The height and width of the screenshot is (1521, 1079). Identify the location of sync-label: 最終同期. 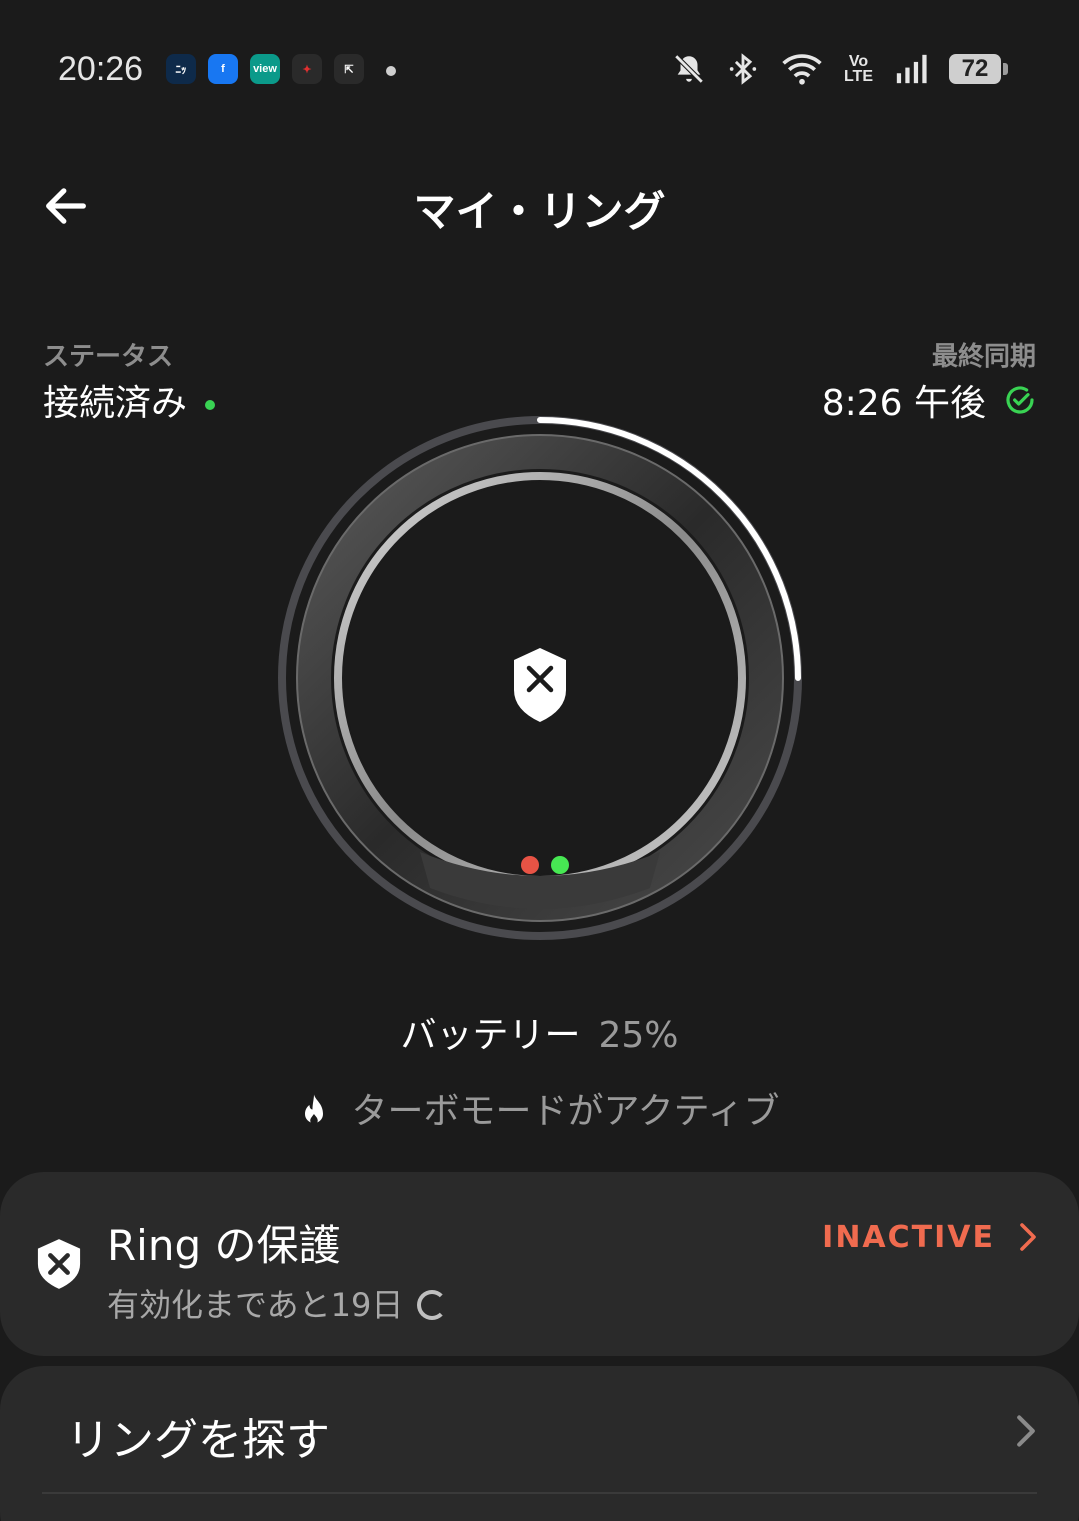
(983, 357).